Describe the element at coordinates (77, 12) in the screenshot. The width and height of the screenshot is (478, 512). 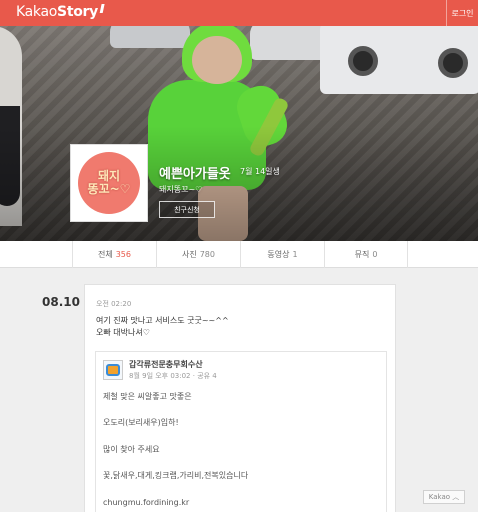
I see `logo-text-bold: Story` at that location.